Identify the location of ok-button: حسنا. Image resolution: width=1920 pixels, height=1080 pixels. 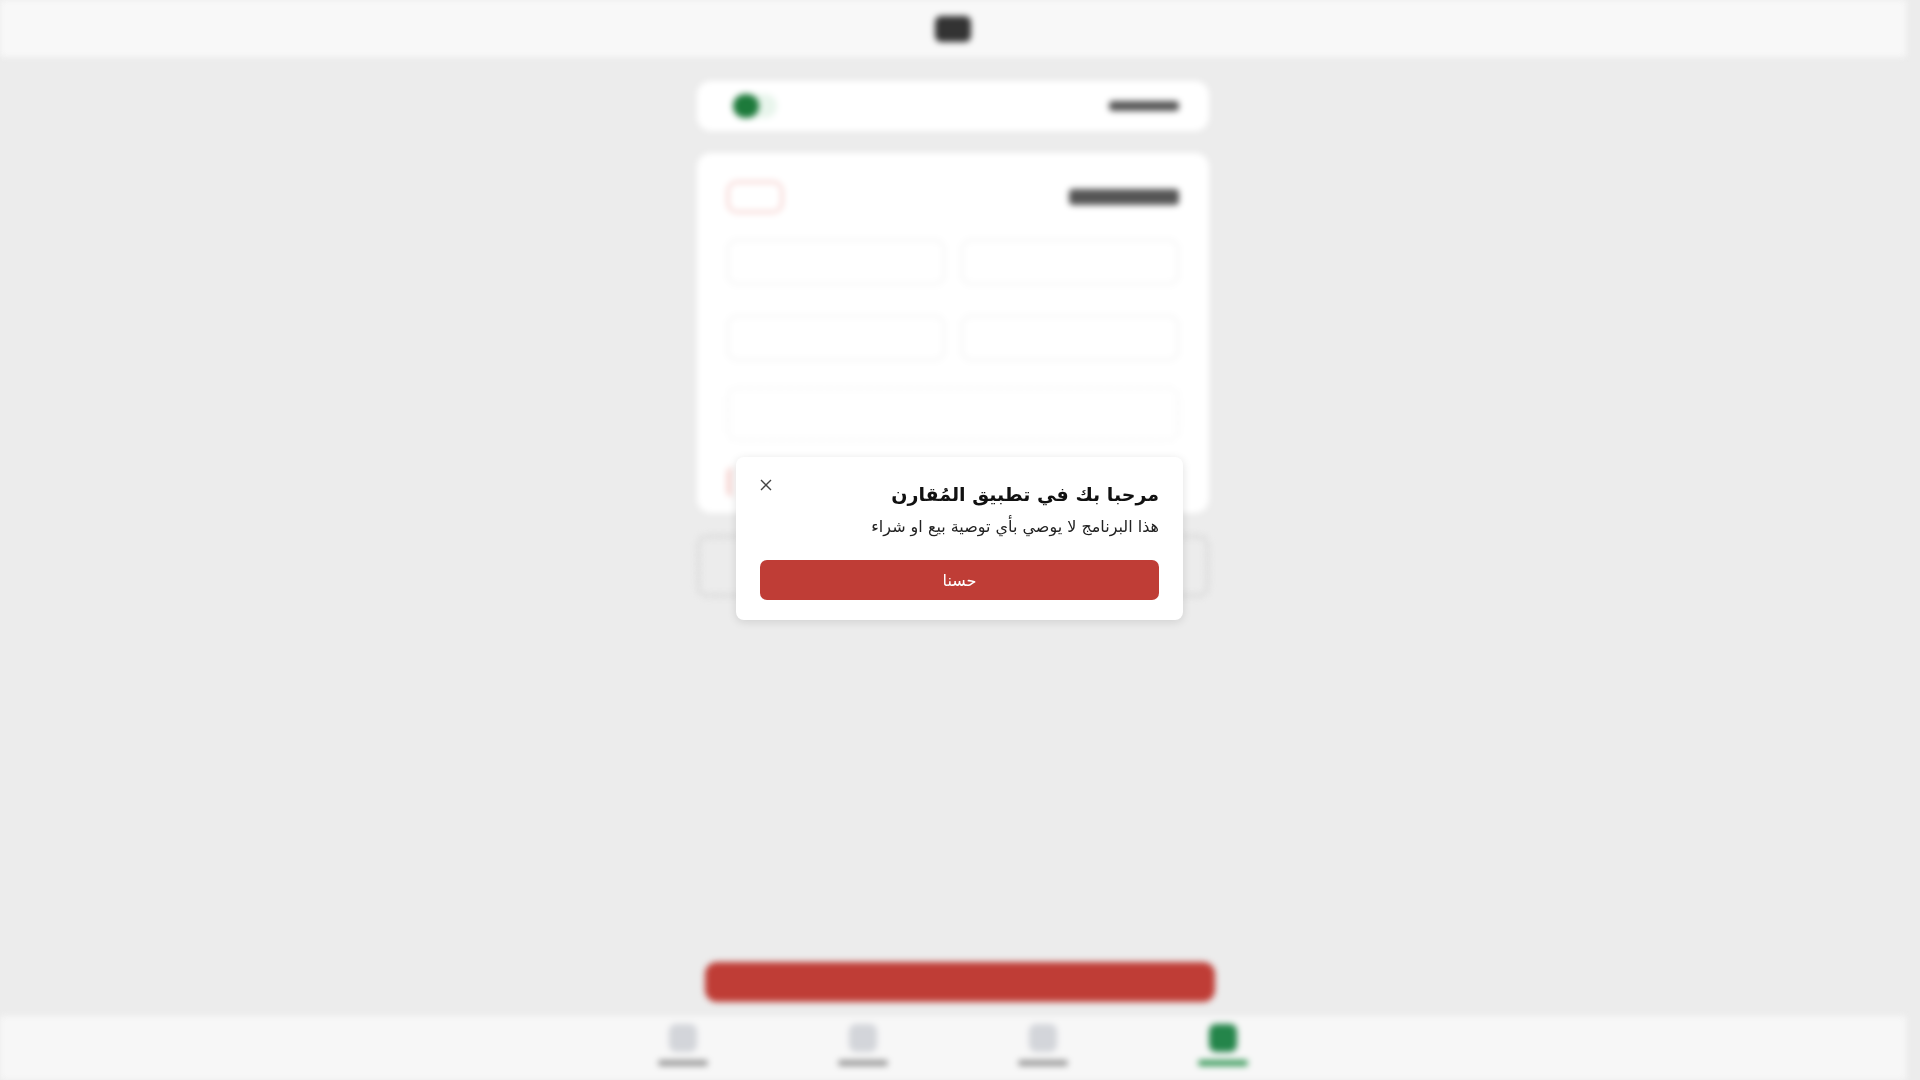
(959, 580).